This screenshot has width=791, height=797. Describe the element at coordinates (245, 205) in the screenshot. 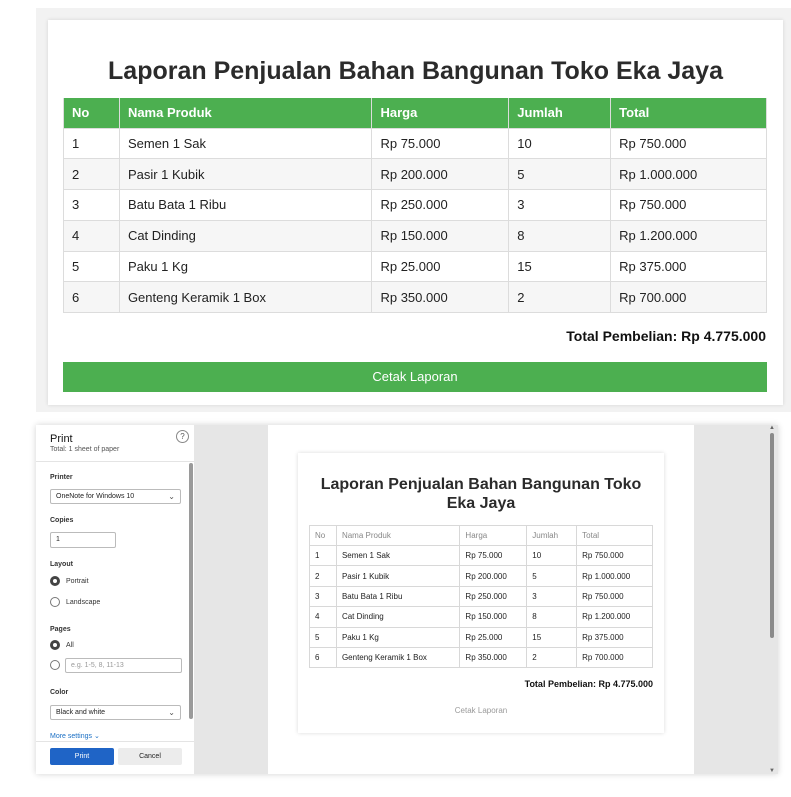

I see `cell-product: Batu Bata 1 Ribu` at that location.